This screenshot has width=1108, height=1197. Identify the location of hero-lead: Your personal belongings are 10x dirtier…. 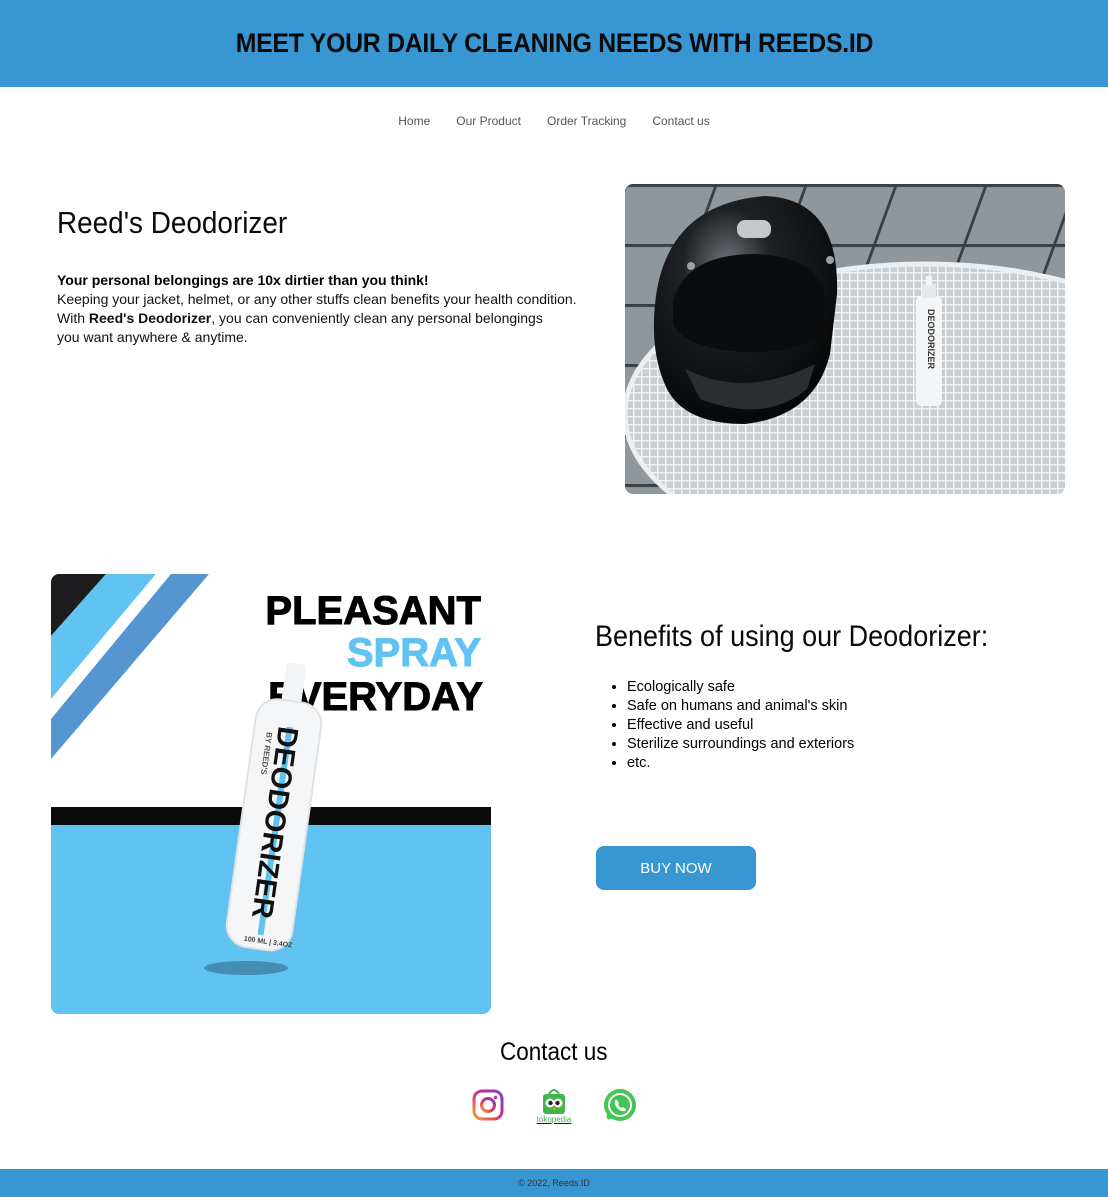
(243, 280).